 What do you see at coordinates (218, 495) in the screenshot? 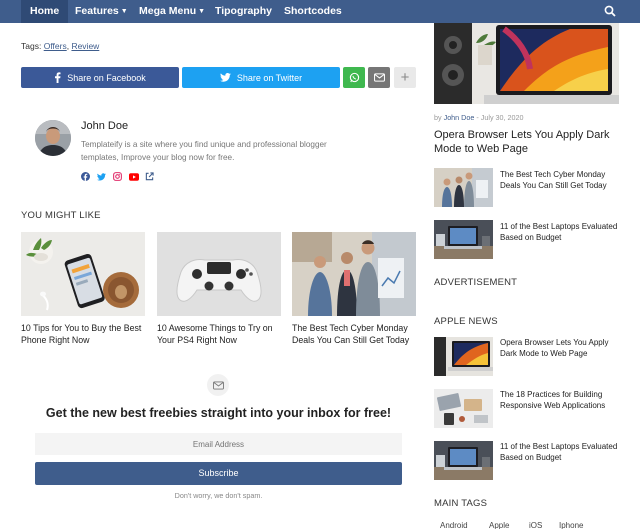
I see `newsletter-note: Don't worry, we don't spam.` at bounding box center [218, 495].